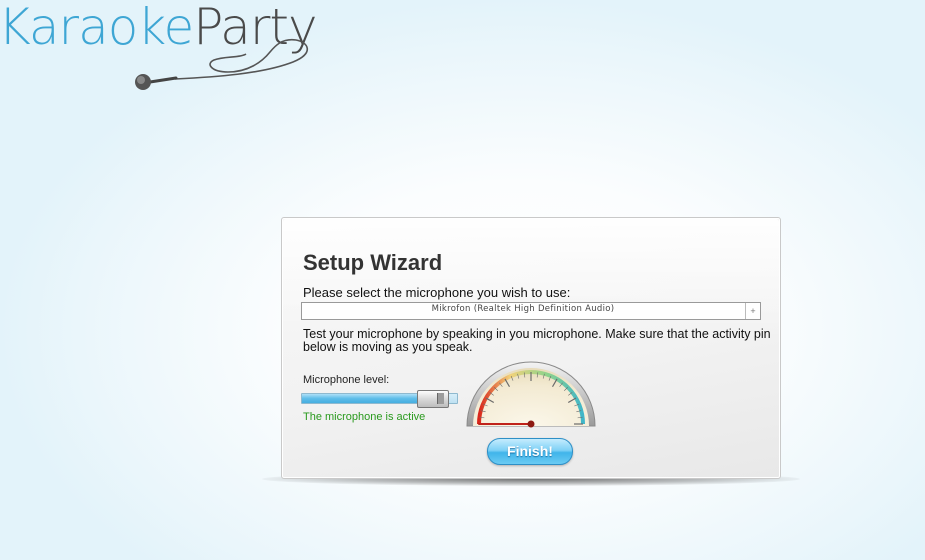 The width and height of the screenshot is (925, 560). What do you see at coordinates (531, 279) in the screenshot?
I see `panel-gloss` at bounding box center [531, 279].